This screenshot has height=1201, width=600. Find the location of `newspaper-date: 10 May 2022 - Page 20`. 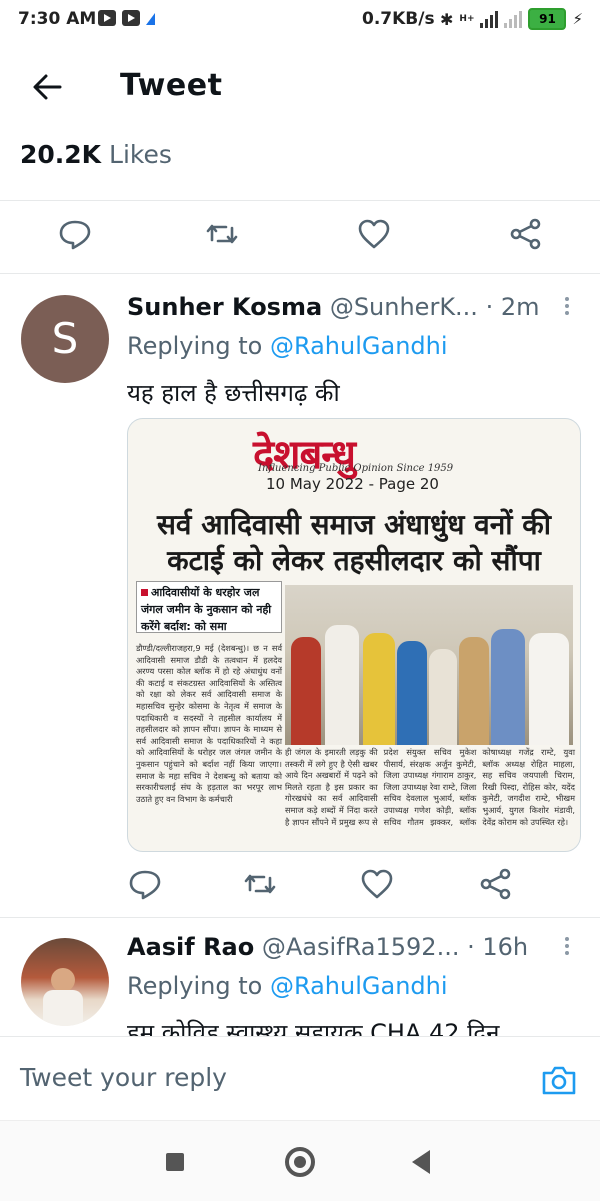

newspaper-date: 10 May 2022 - Page 20 is located at coordinates (352, 484).